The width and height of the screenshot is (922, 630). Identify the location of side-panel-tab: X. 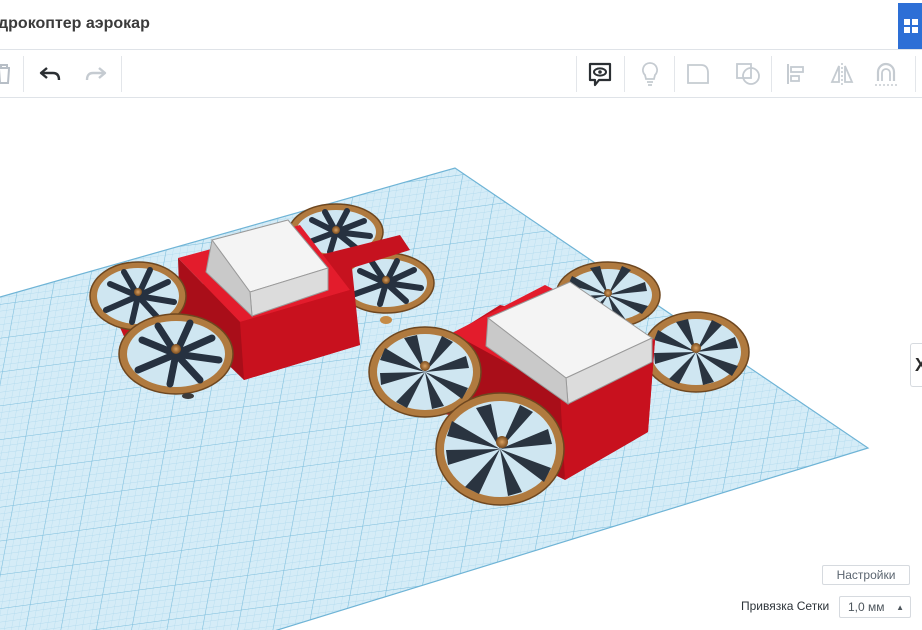
(916, 365).